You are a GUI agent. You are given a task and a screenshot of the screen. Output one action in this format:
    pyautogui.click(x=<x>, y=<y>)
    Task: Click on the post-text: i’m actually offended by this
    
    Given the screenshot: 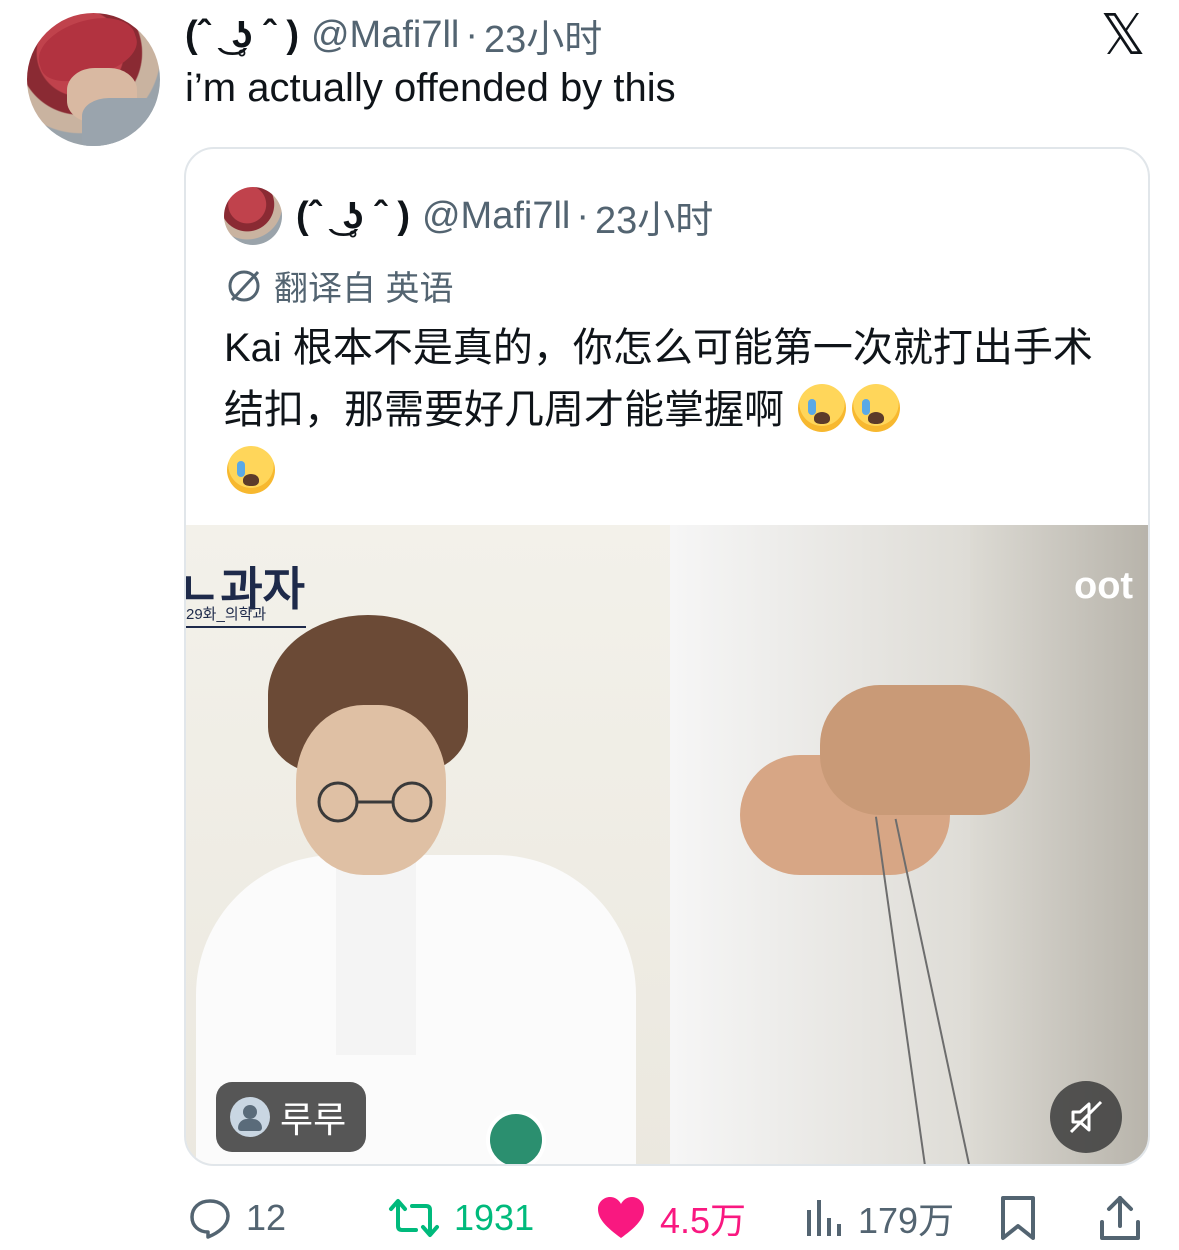 What is the action you would take?
    pyautogui.click(x=430, y=88)
    